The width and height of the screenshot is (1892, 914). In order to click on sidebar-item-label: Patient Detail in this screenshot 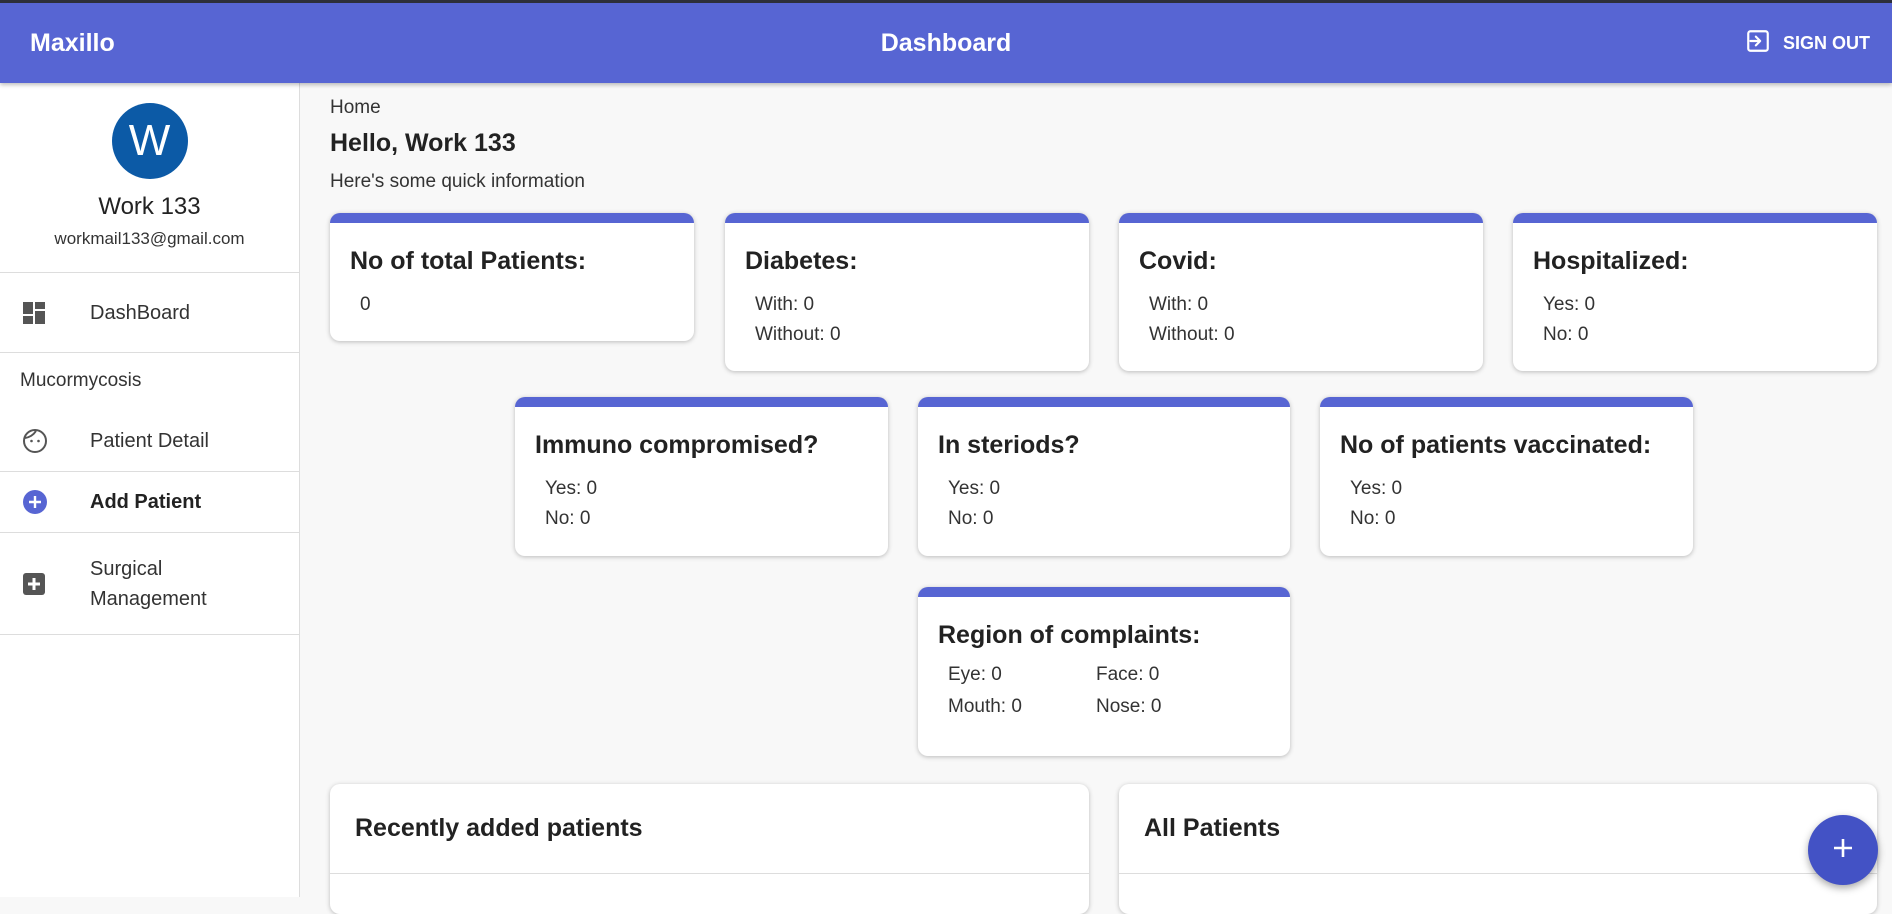, I will do `click(149, 441)`.